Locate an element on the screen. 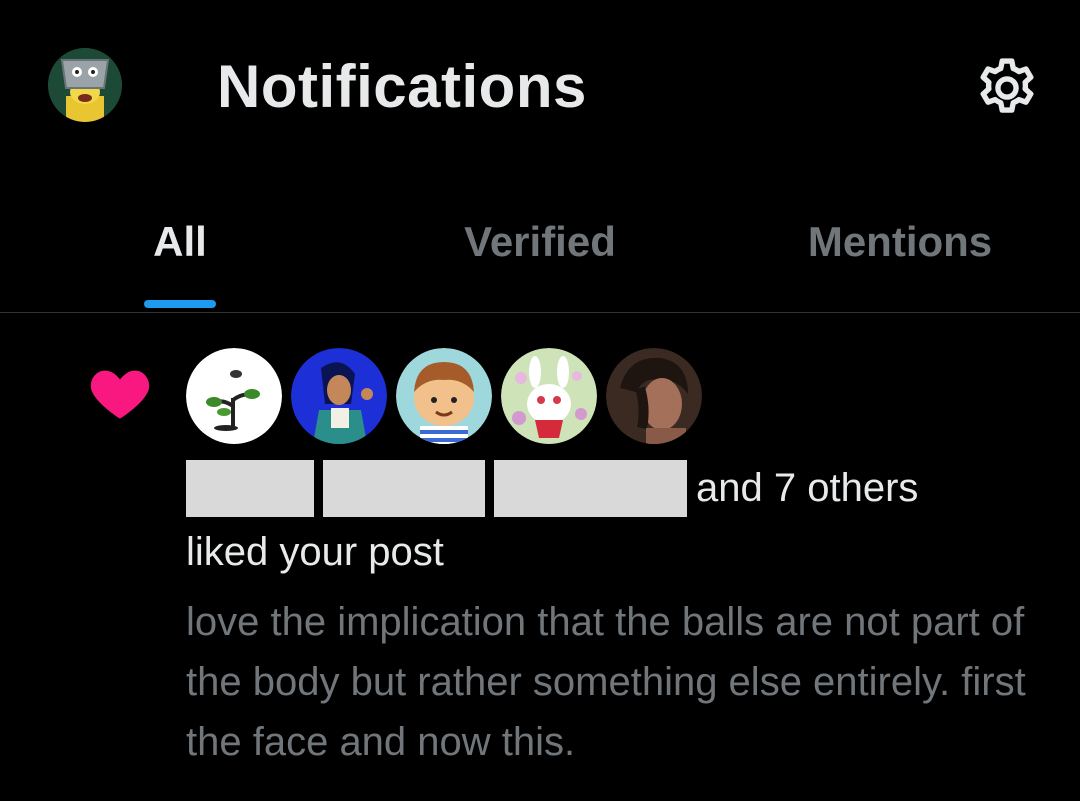  gear-icon is located at coordinates (1007, 88).